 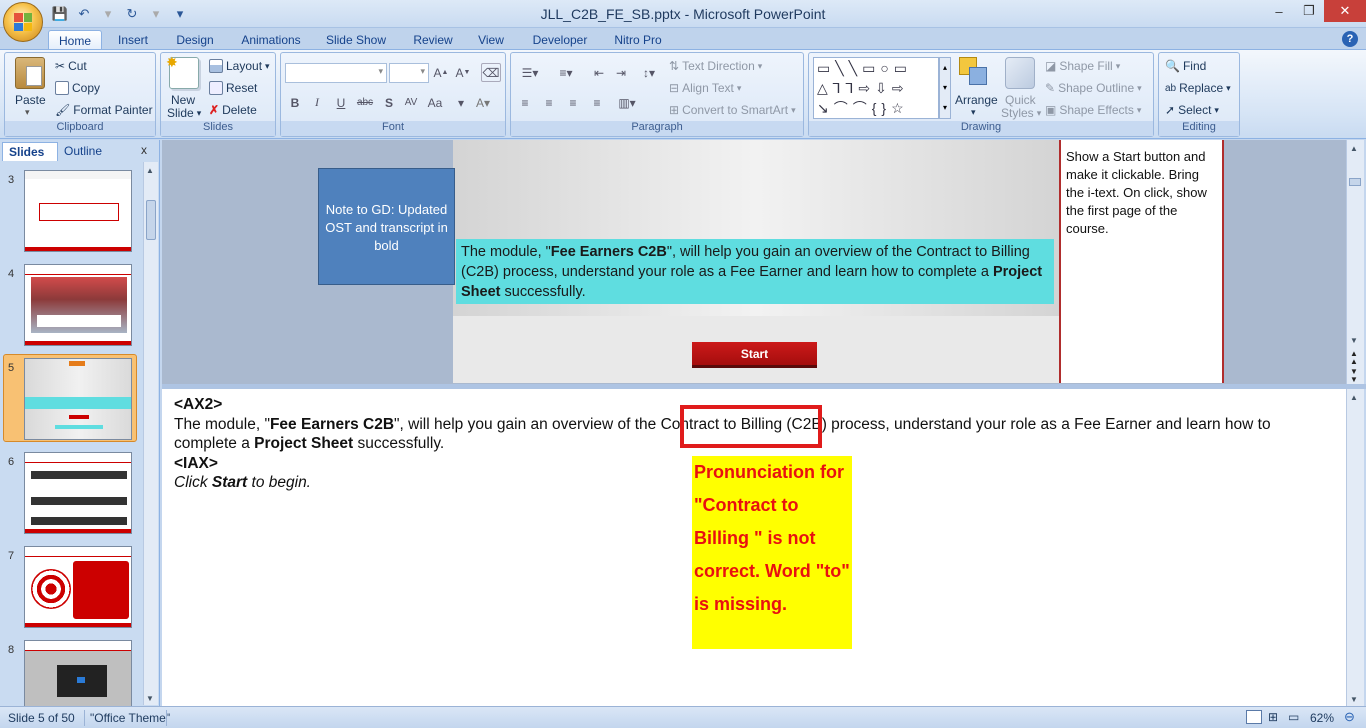 What do you see at coordinates (1020, 100) in the screenshot?
I see `quick-styles-label-1: Quick` at bounding box center [1020, 100].